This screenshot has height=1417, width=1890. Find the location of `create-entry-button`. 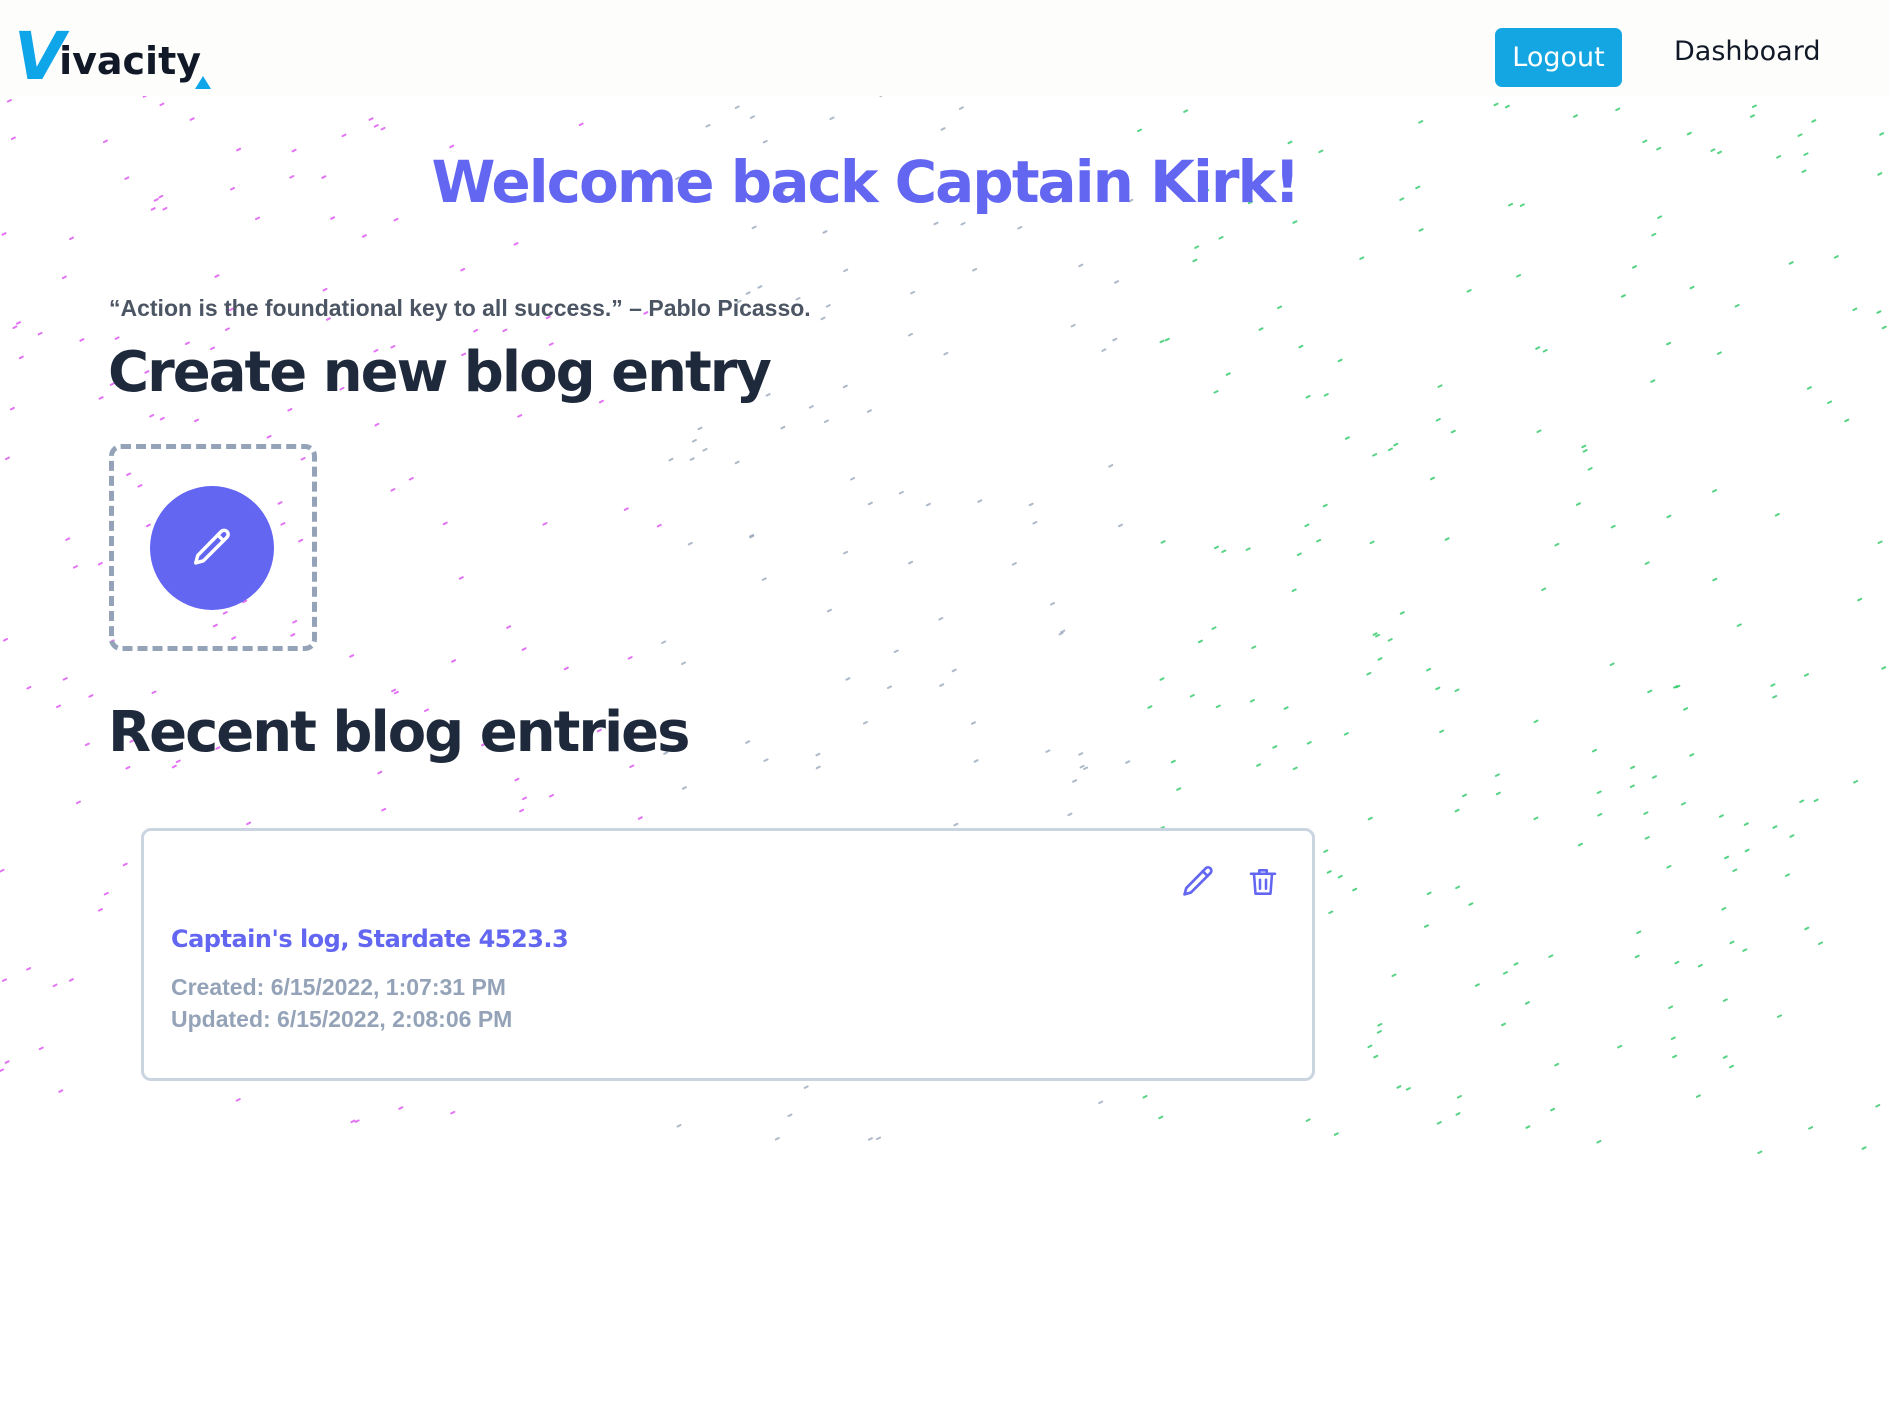

create-entry-button is located at coordinates (212, 548).